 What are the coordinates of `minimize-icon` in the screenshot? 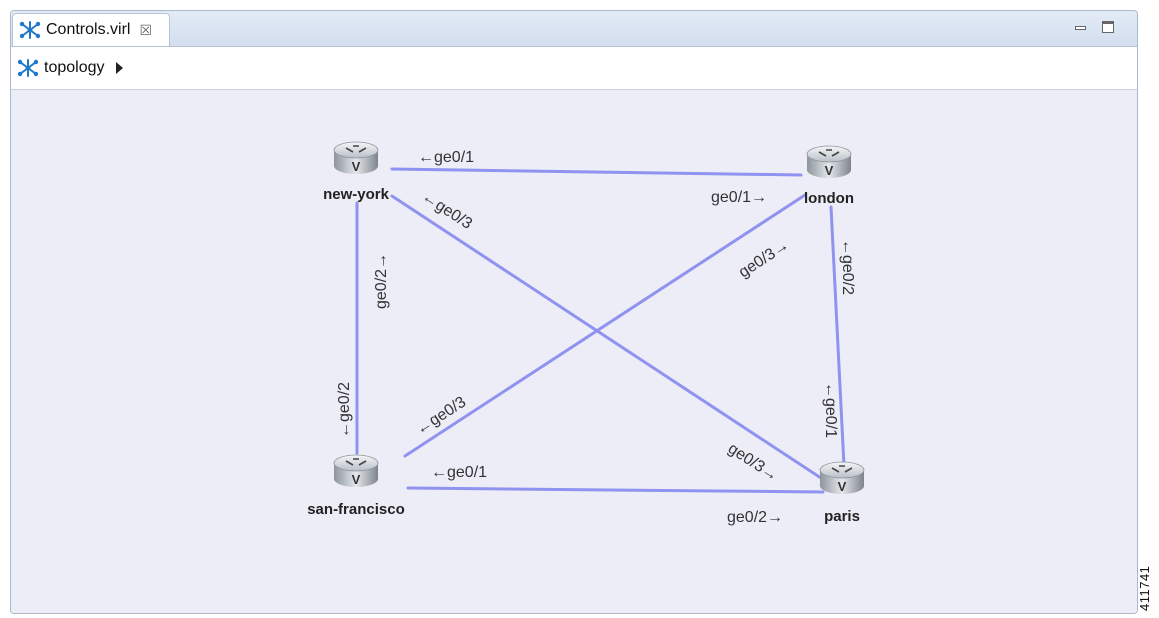 It's located at (1081, 27).